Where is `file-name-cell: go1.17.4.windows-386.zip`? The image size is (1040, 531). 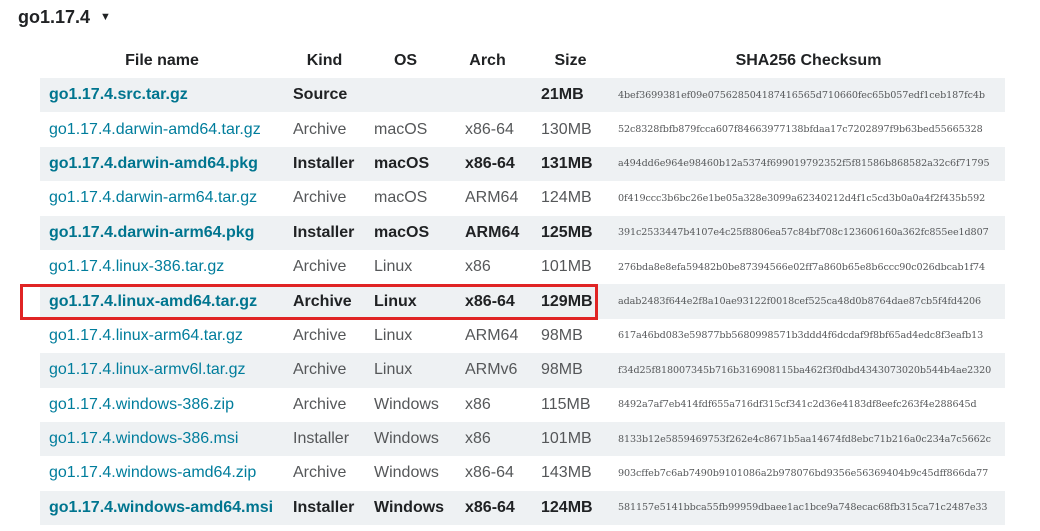 file-name-cell: go1.17.4.windows-386.zip is located at coordinates (162, 405).